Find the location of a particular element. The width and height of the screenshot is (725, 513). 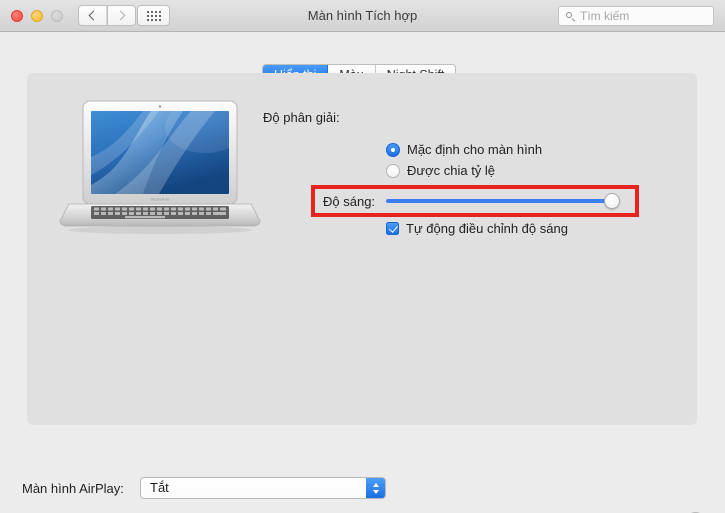

svg-text: MacBook Air is located at coordinates (160, 200).